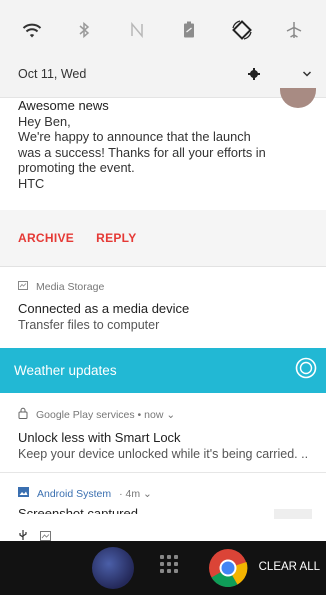 This screenshot has height=595, width=326. What do you see at coordinates (104, 308) in the screenshot?
I see `notification-title: Connected as a media device` at bounding box center [104, 308].